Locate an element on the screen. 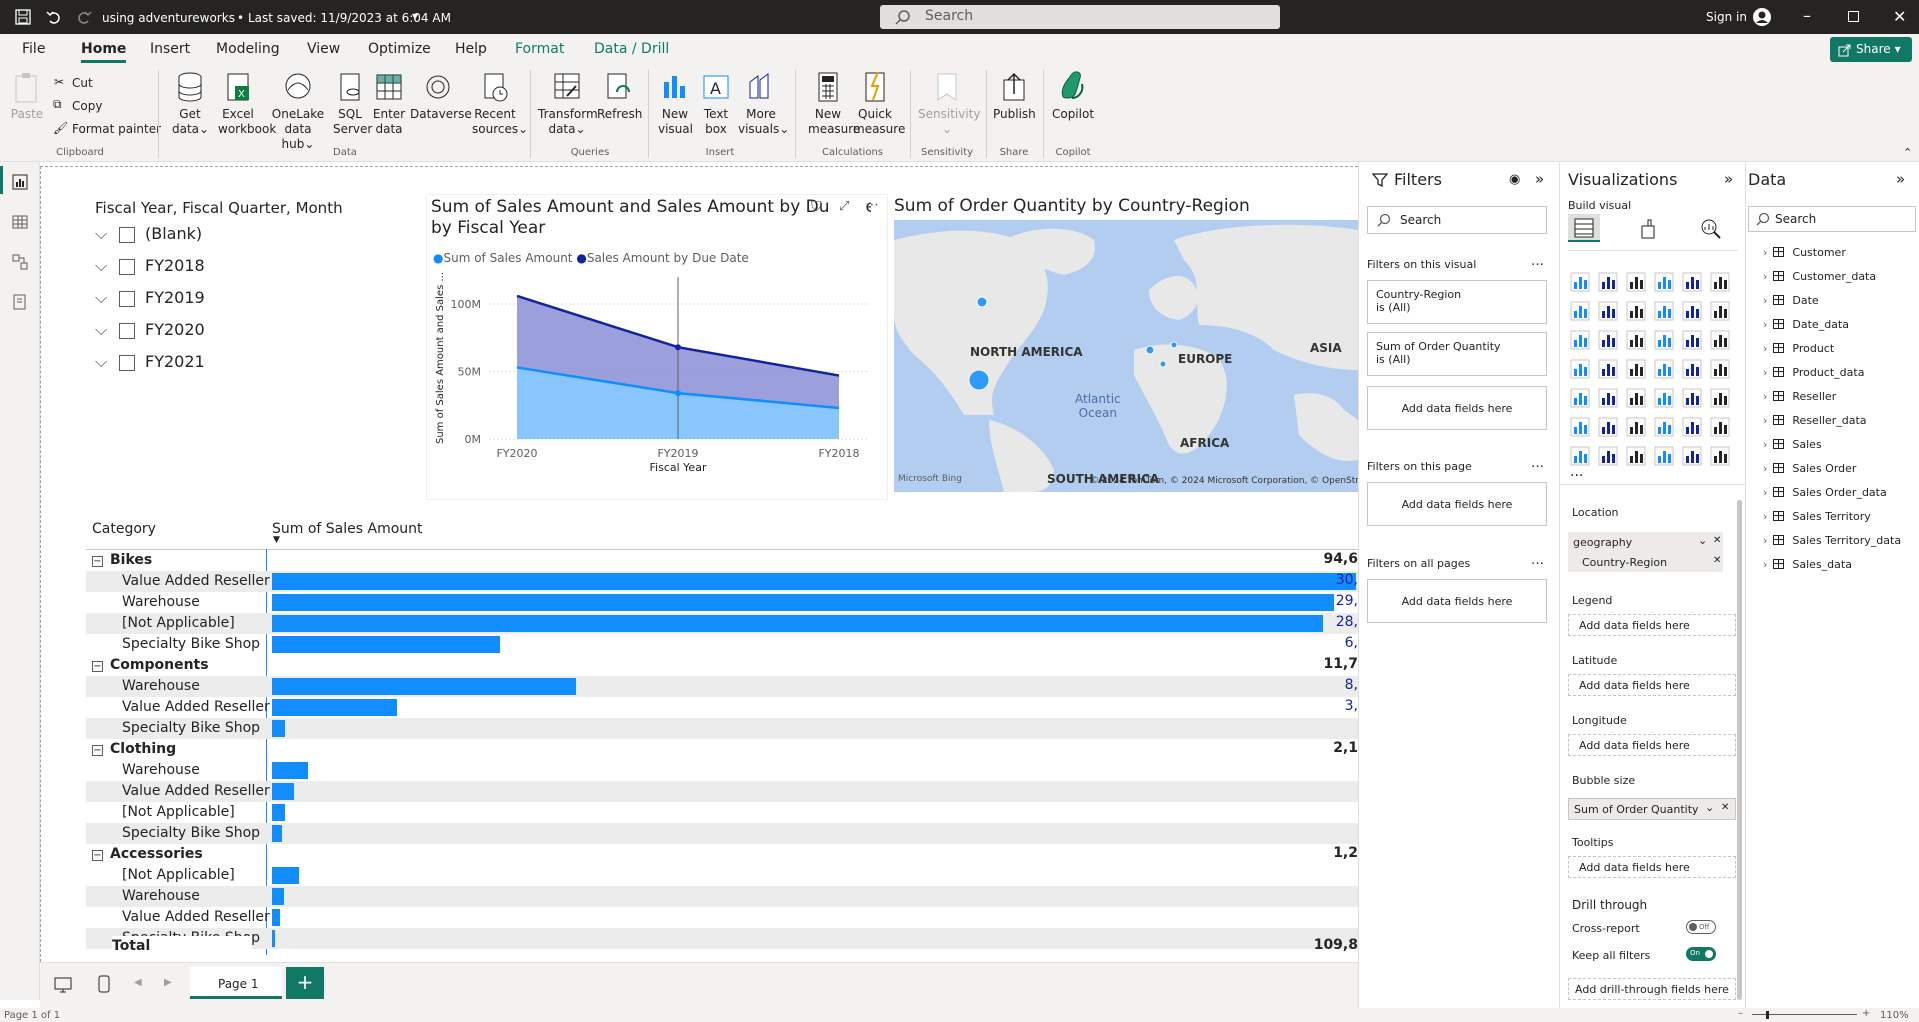 This screenshot has height=1022, width=1919. area-icon is located at coordinates (1608, 311).